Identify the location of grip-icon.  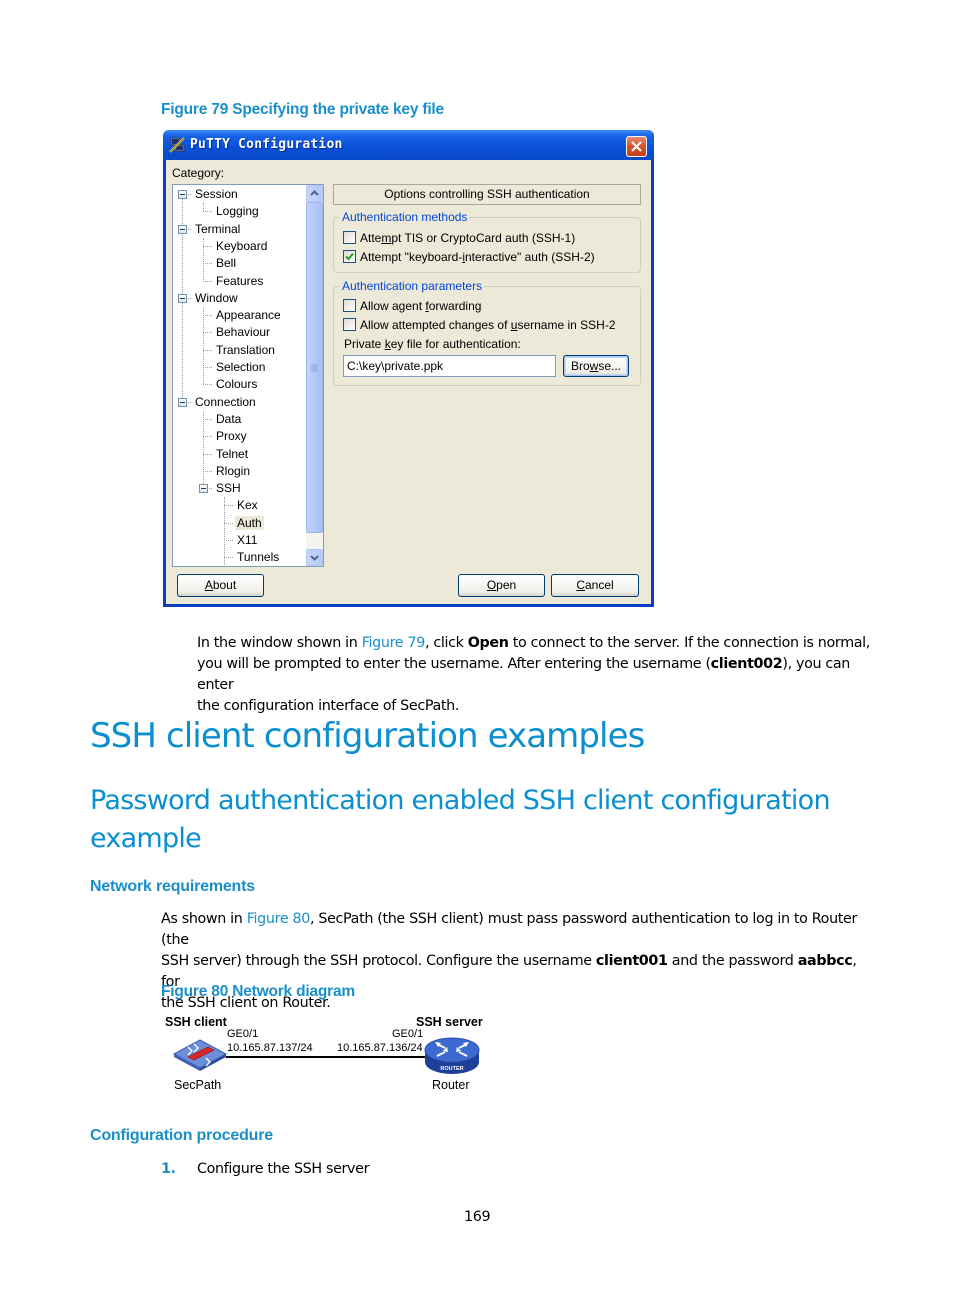
(314, 368).